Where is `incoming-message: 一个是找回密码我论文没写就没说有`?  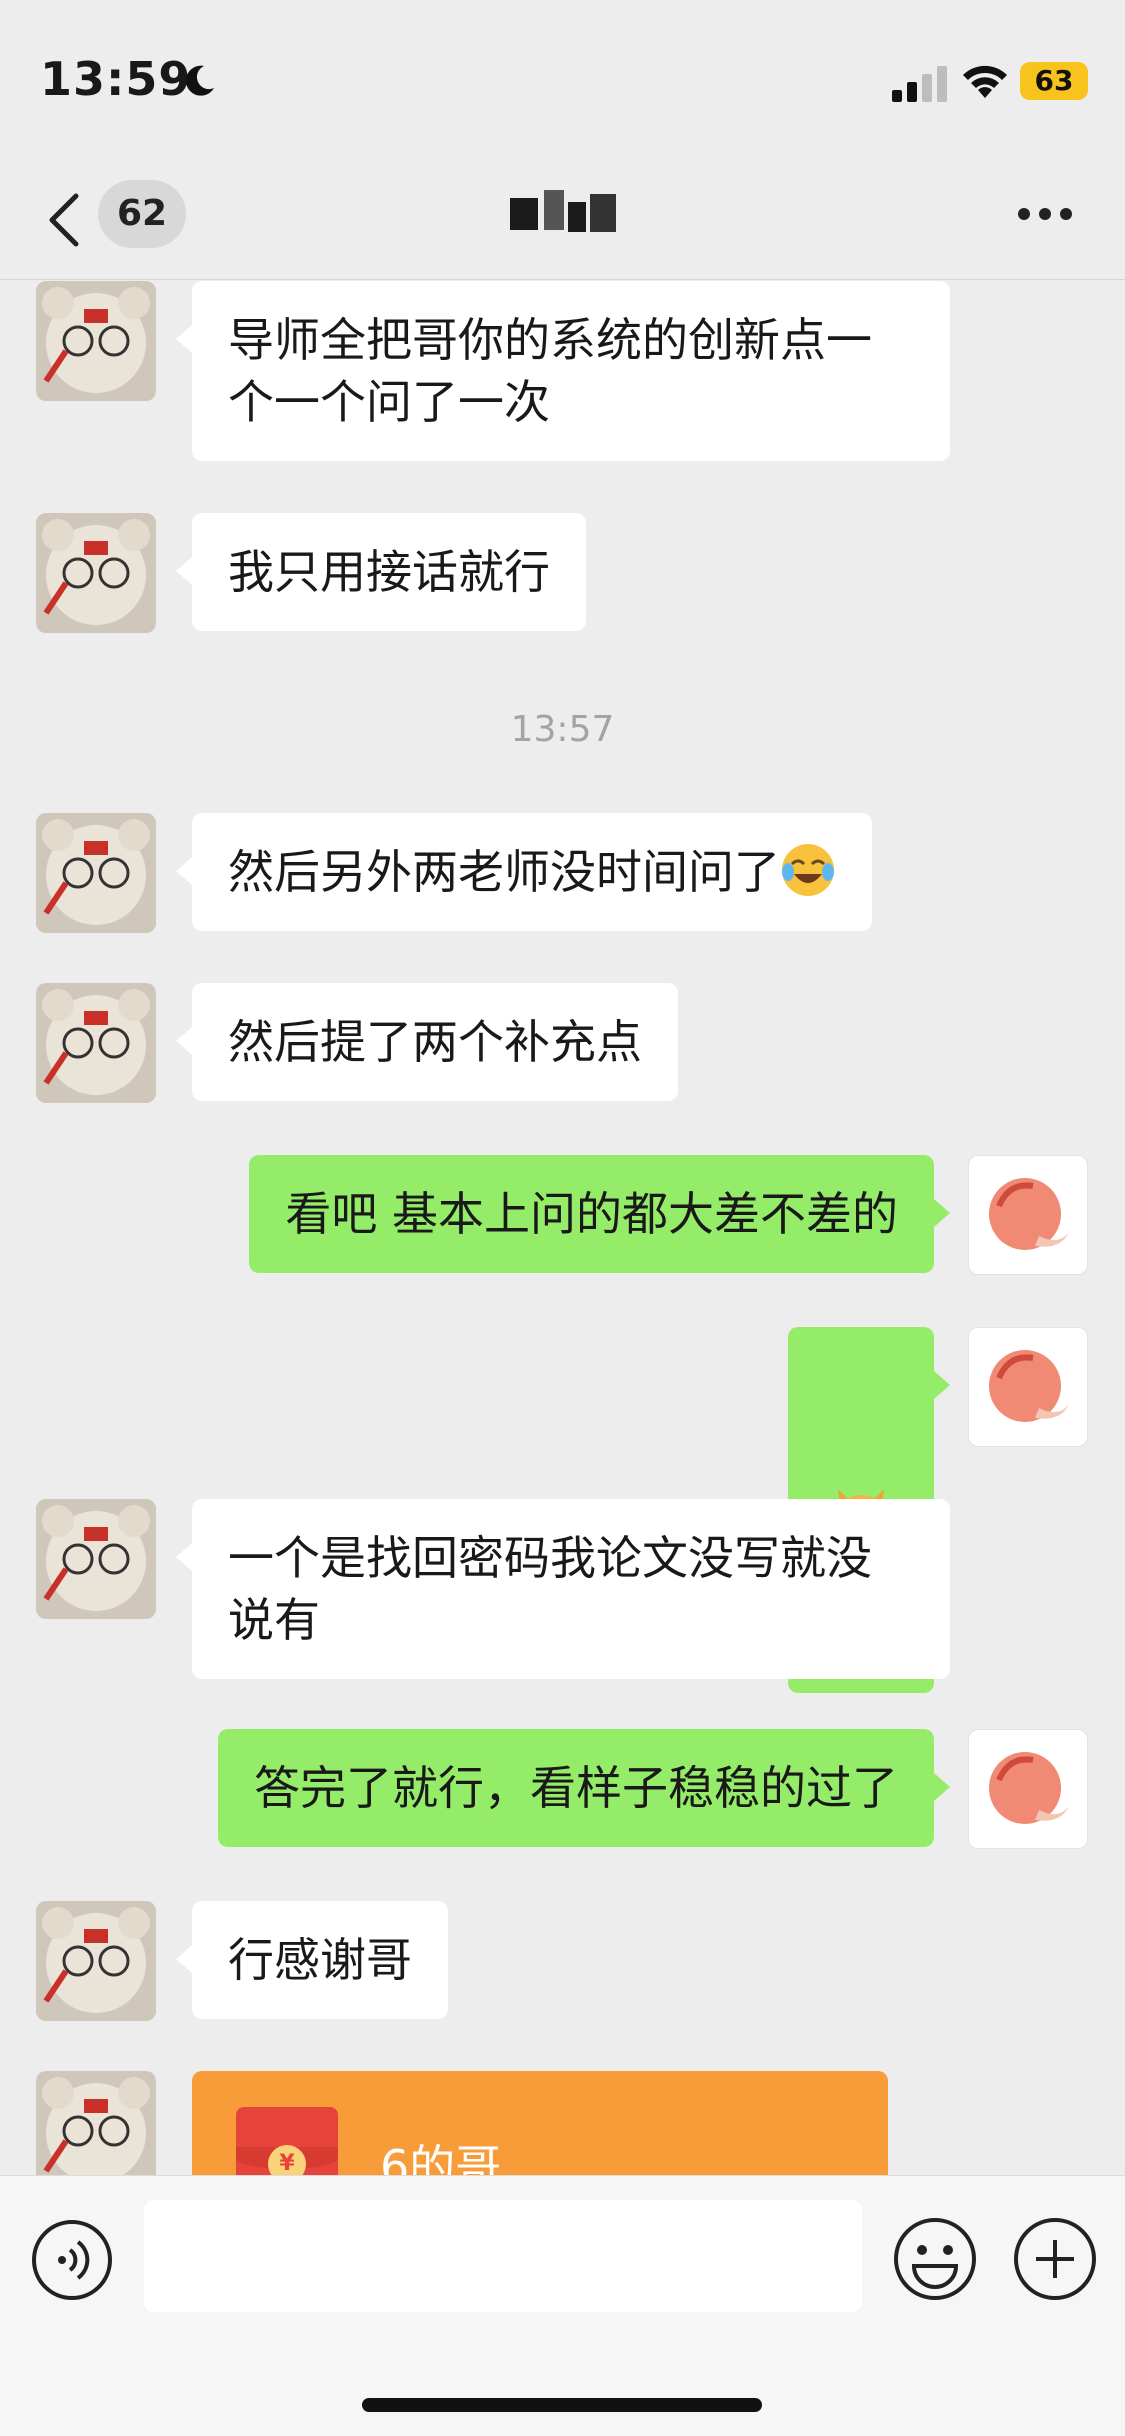
incoming-message: 一个是找回密码我论文没写就没说有 is located at coordinates (563, 1589).